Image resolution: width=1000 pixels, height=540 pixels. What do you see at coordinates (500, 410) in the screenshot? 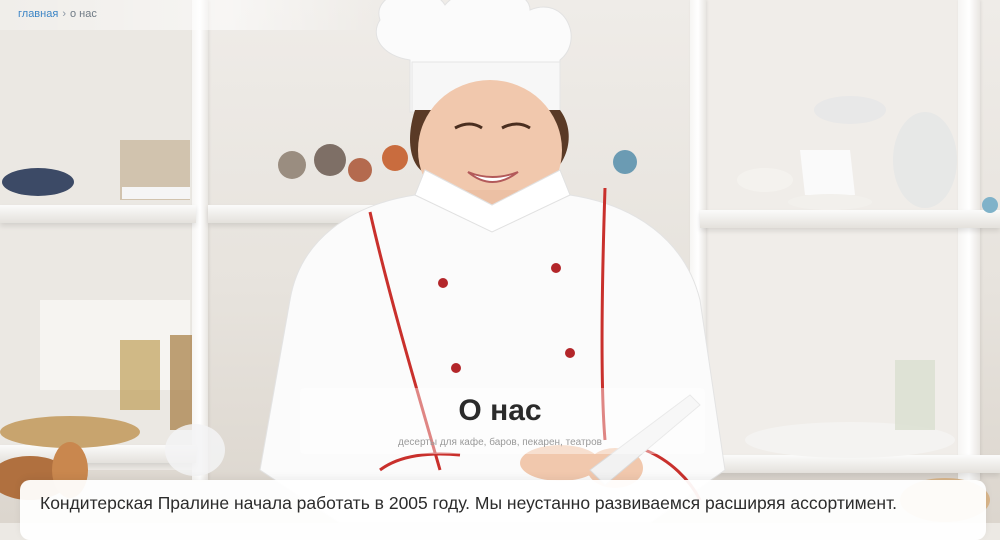
I see `page-title: О нас` at bounding box center [500, 410].